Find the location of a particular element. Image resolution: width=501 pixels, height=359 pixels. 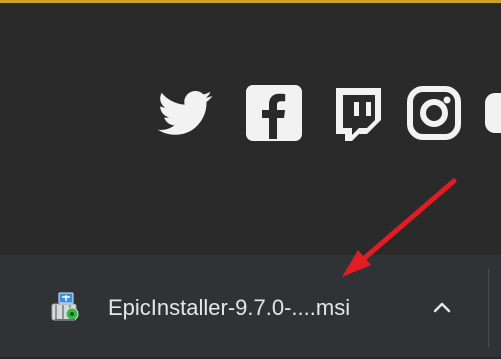

msi-installer-icon is located at coordinates (65, 308).